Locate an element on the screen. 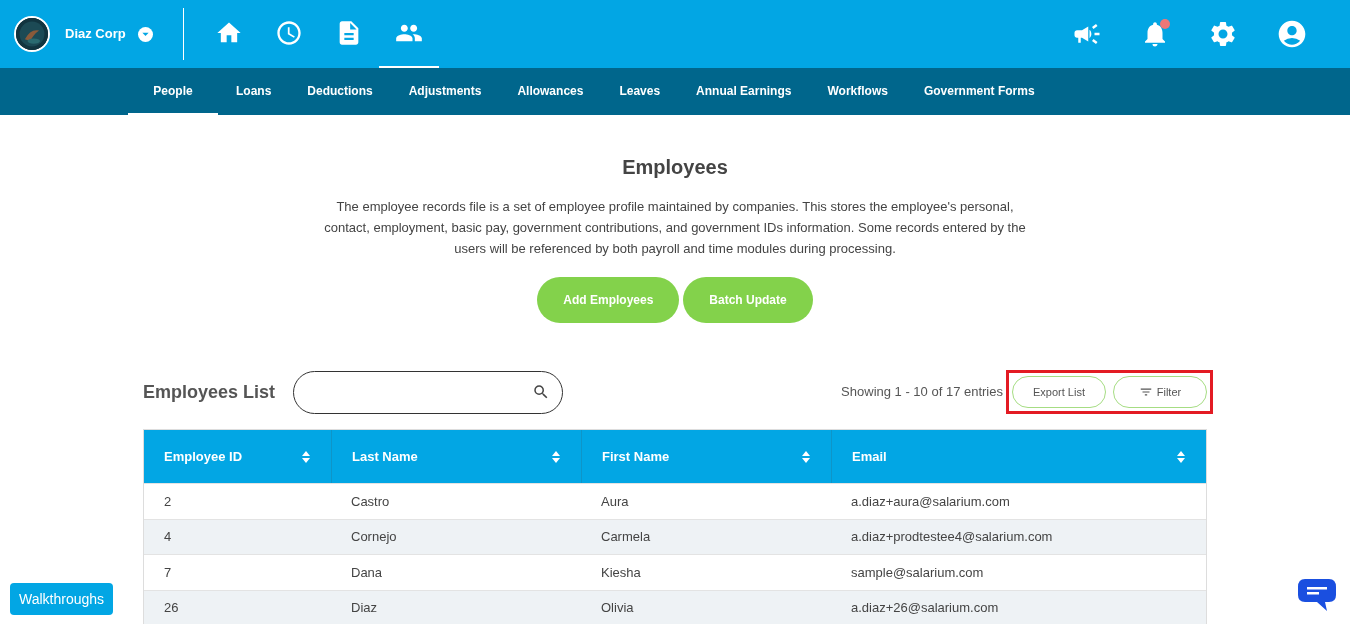 The width and height of the screenshot is (1350, 624). table-cell-text: sample@salarium.com is located at coordinates (917, 572).